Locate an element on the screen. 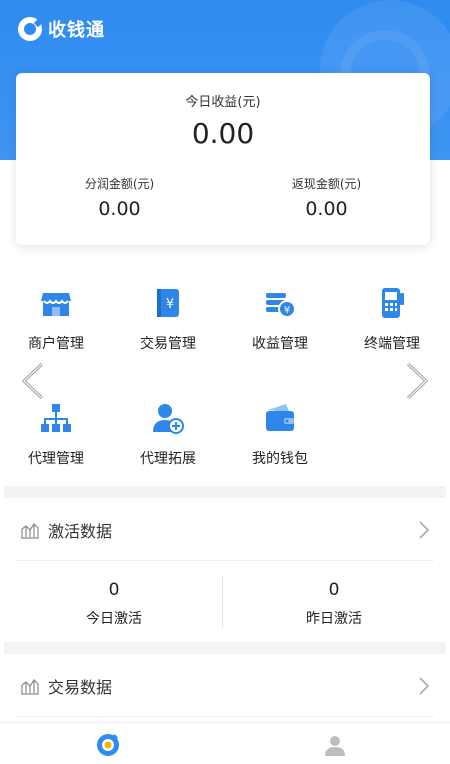  store-icon is located at coordinates (56, 303).